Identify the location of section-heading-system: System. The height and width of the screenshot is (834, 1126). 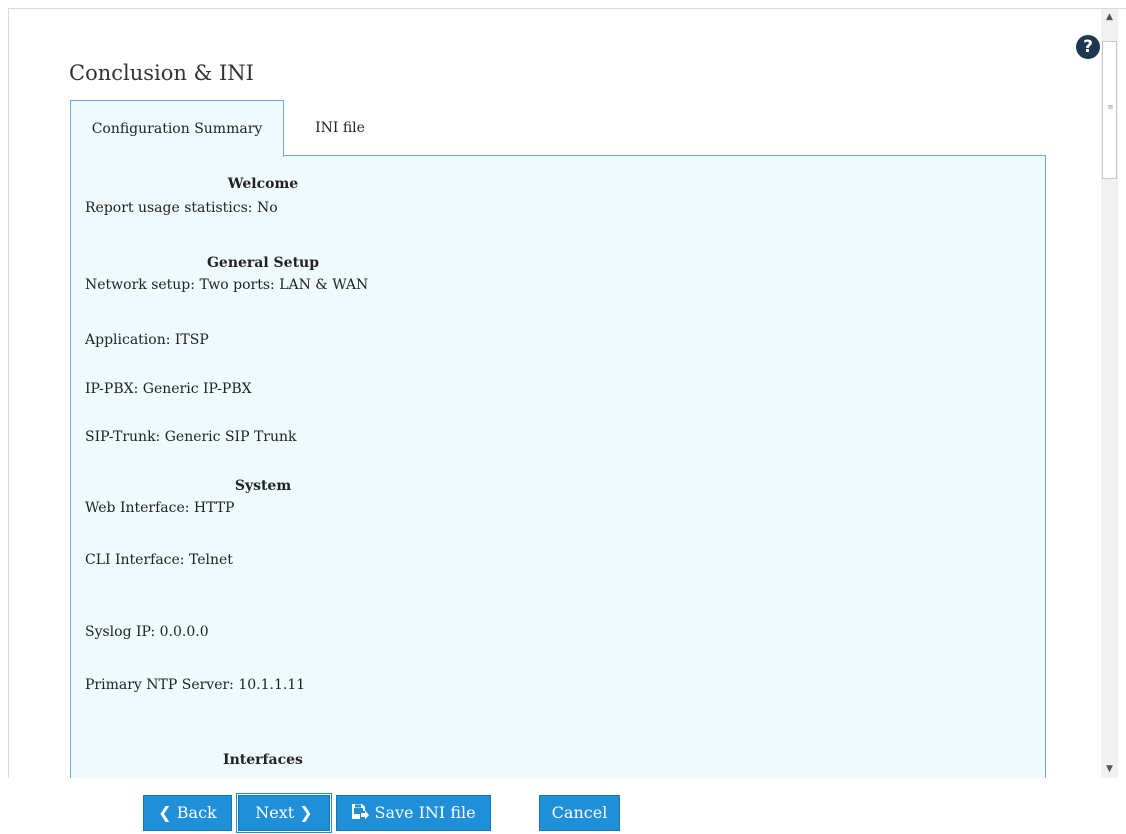
(263, 486).